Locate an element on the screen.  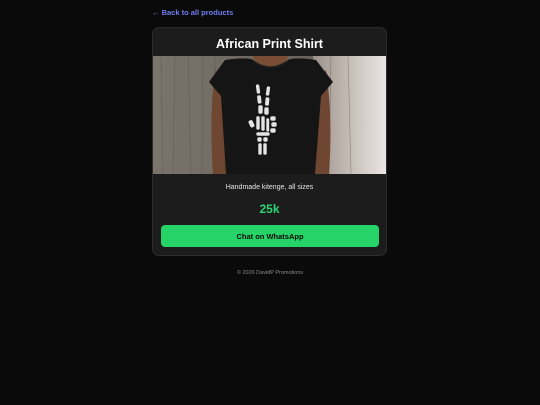
product-title: African Print Shirt is located at coordinates (269, 44).